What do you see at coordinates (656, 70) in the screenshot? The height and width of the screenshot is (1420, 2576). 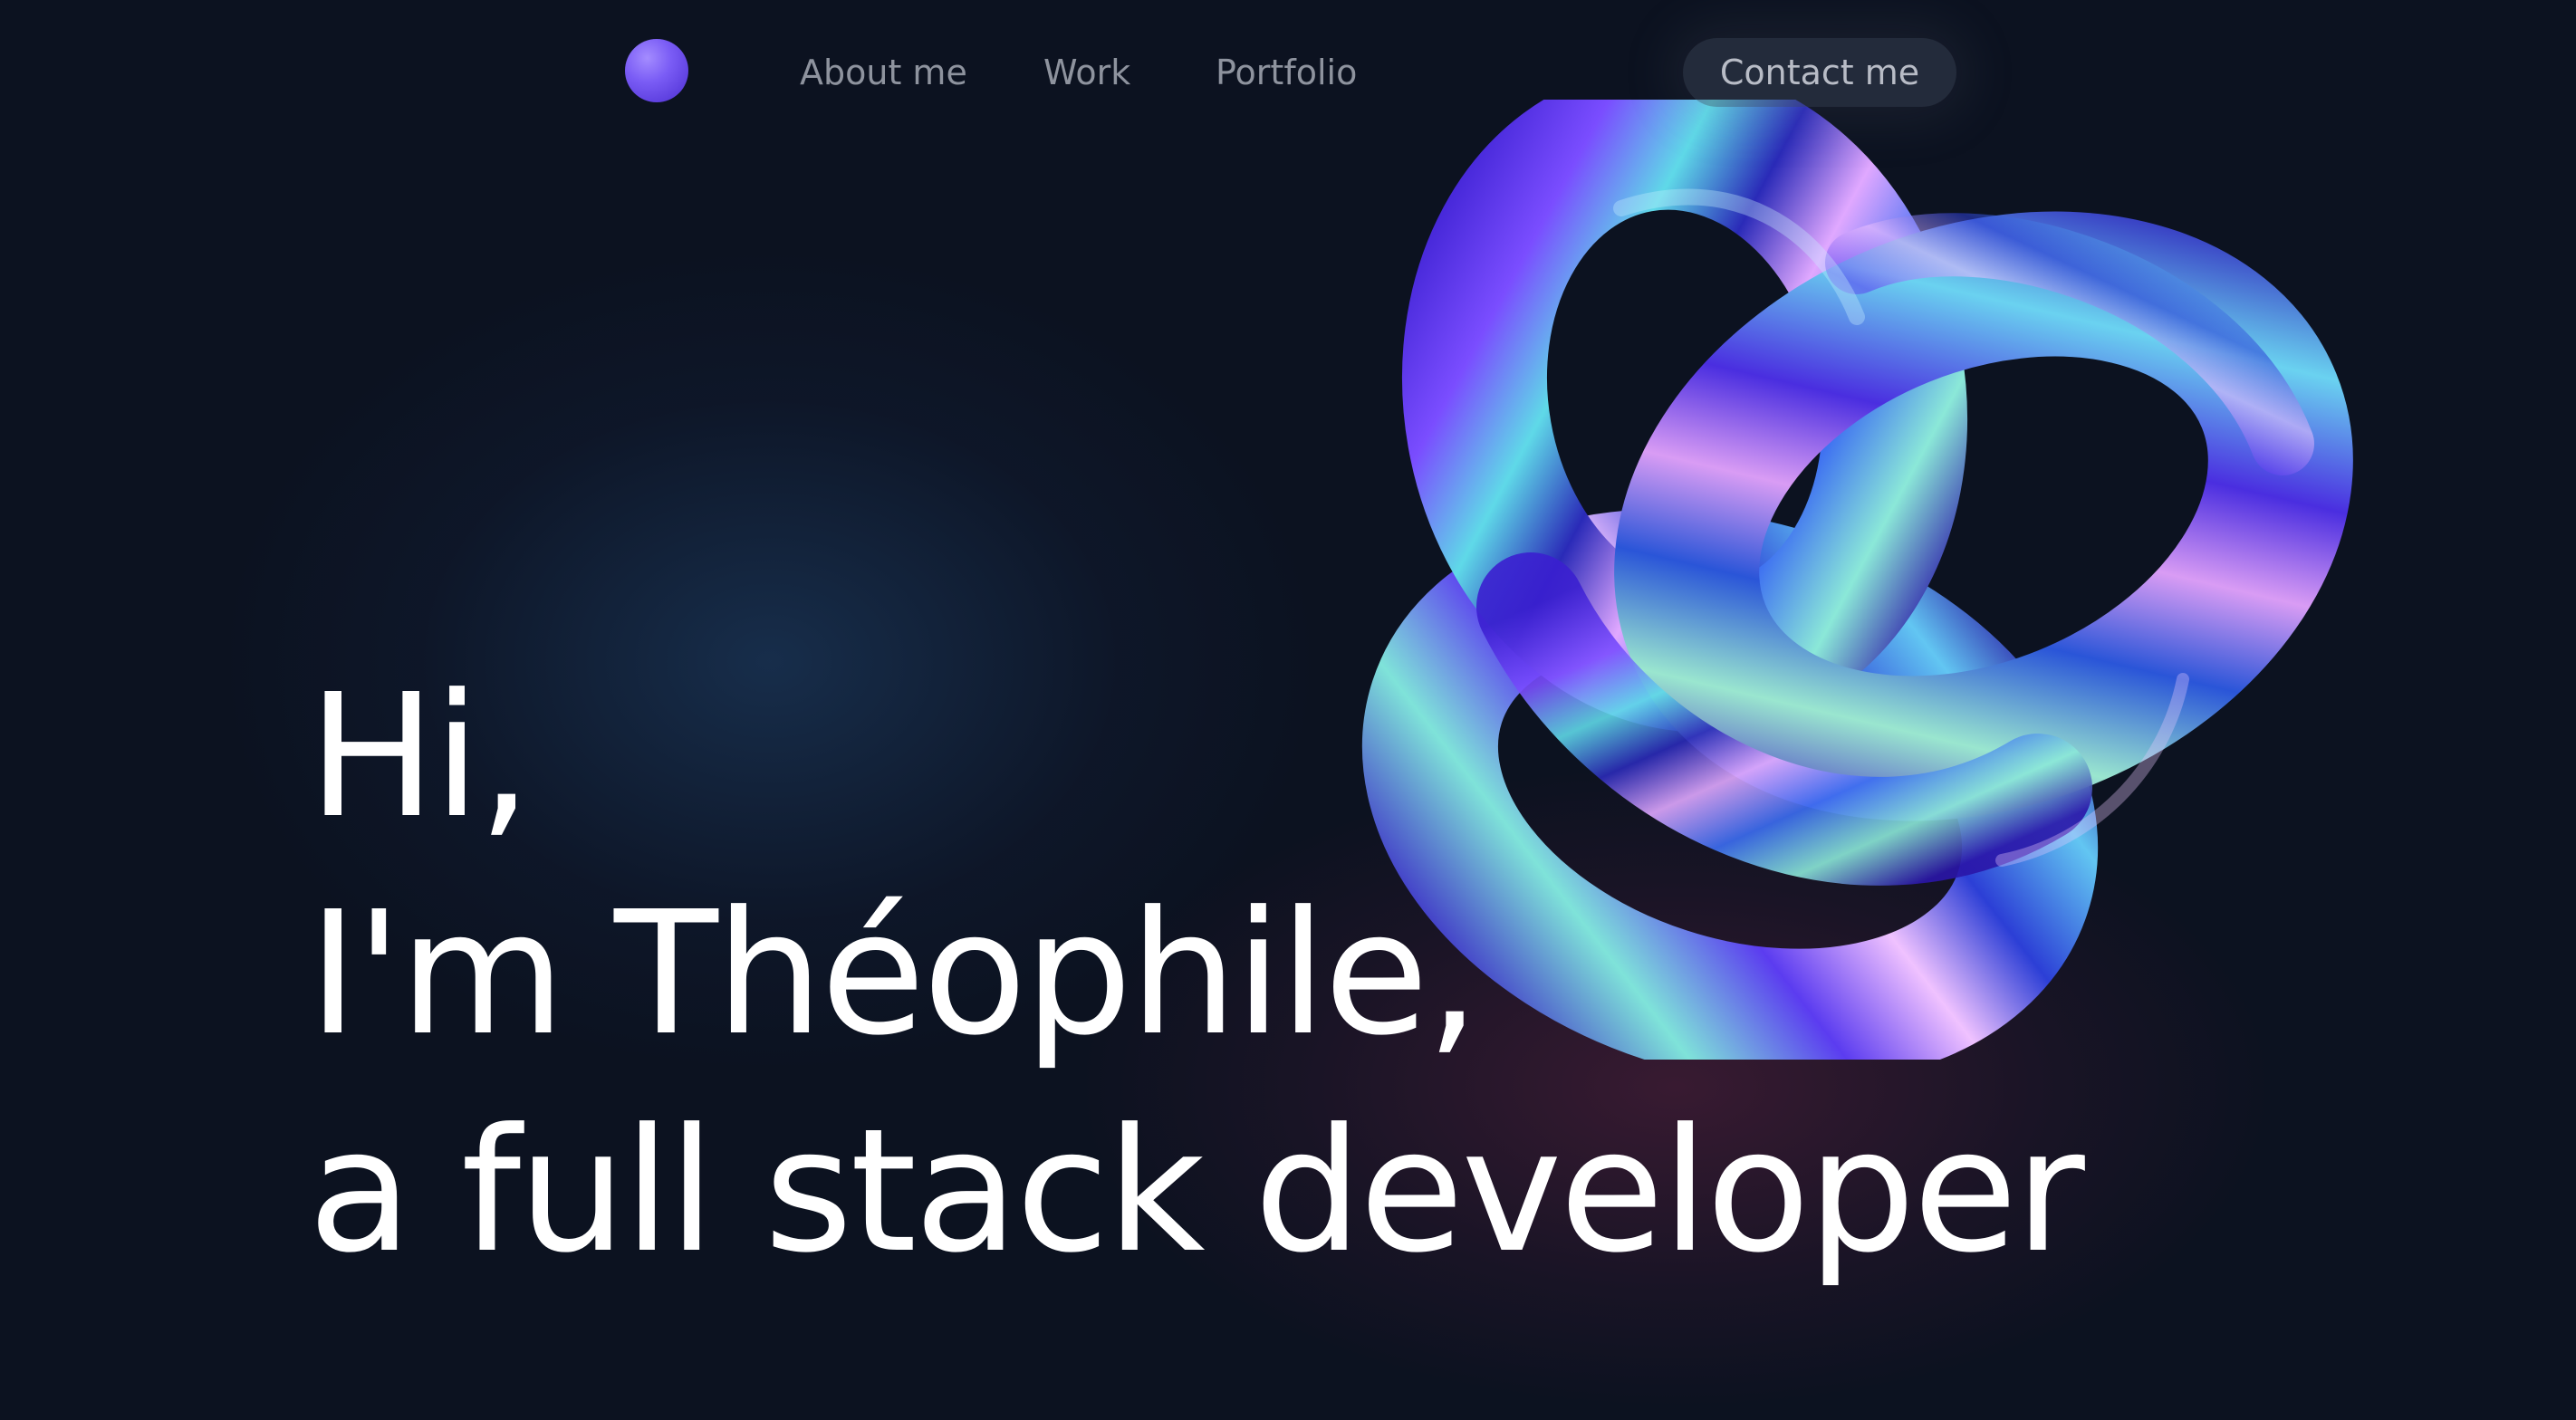 I see `gradient-orb-logo-icon` at bounding box center [656, 70].